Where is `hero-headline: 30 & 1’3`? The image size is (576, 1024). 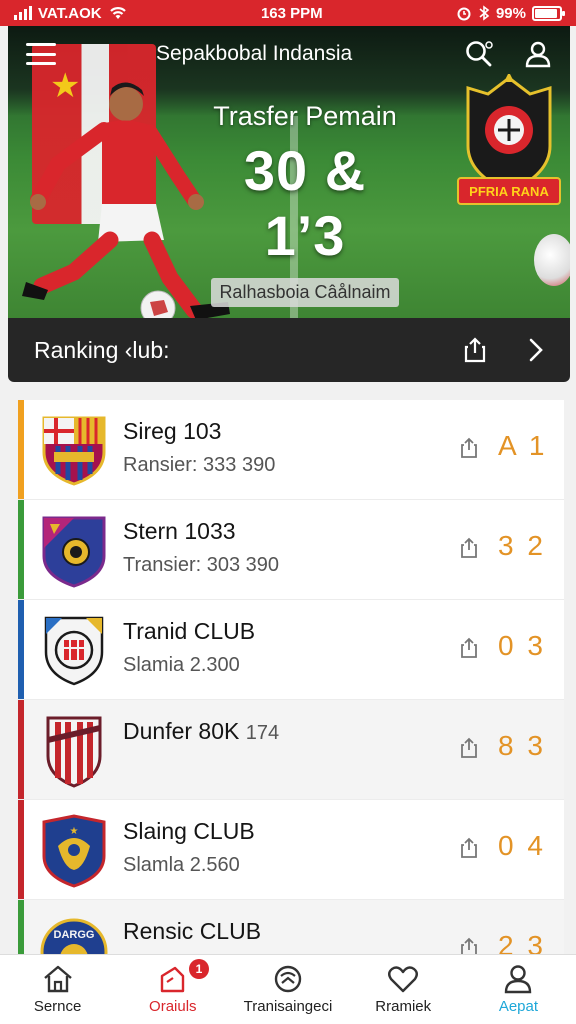
hero-headline: 30 & 1’3 is located at coordinates (305, 203).